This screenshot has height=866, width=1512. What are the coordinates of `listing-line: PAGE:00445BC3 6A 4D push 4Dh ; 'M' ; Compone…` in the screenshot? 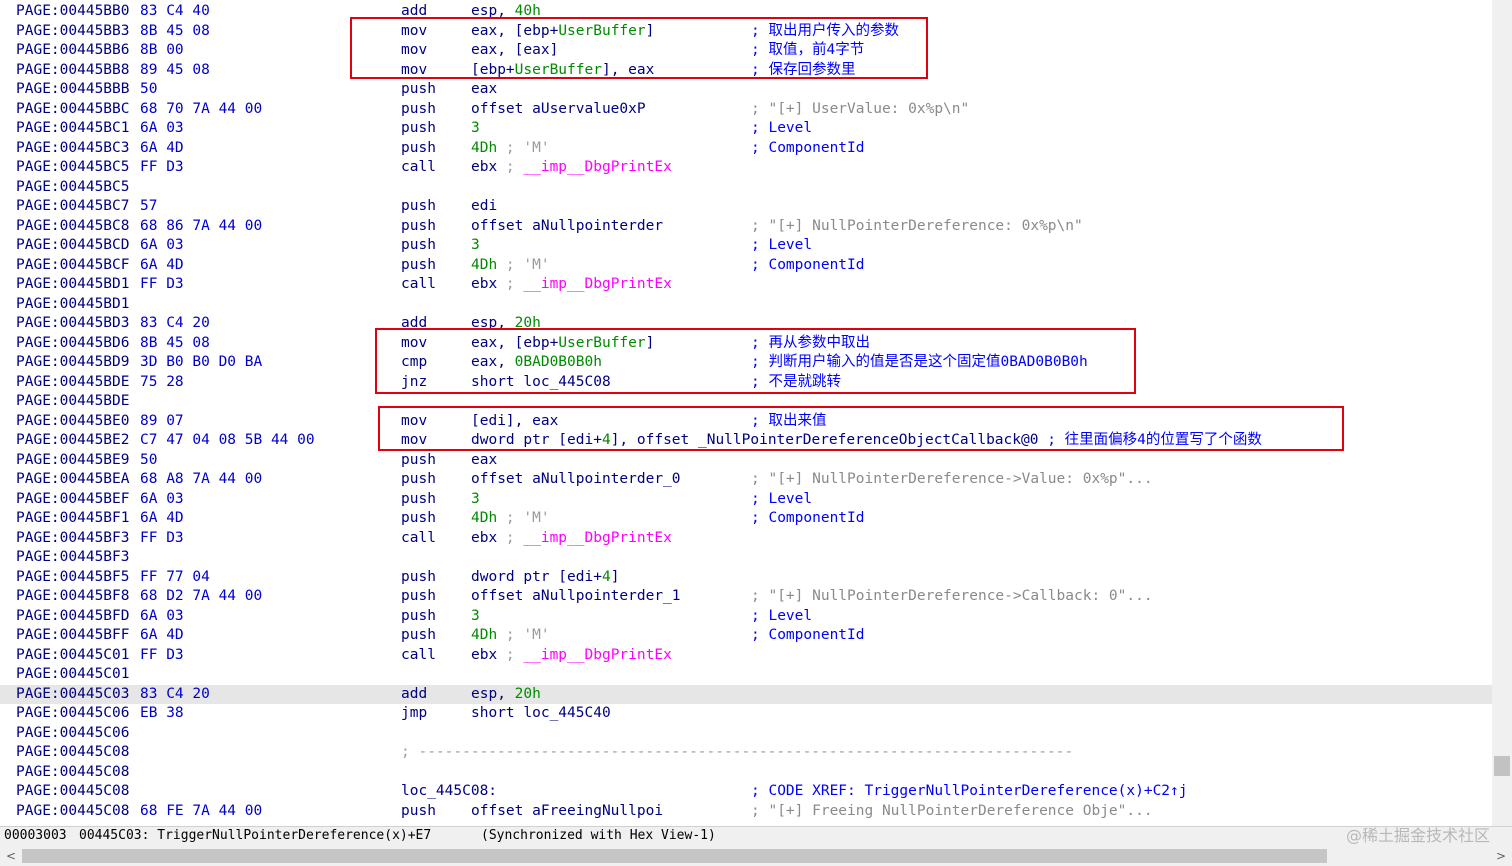 It's located at (746, 149).